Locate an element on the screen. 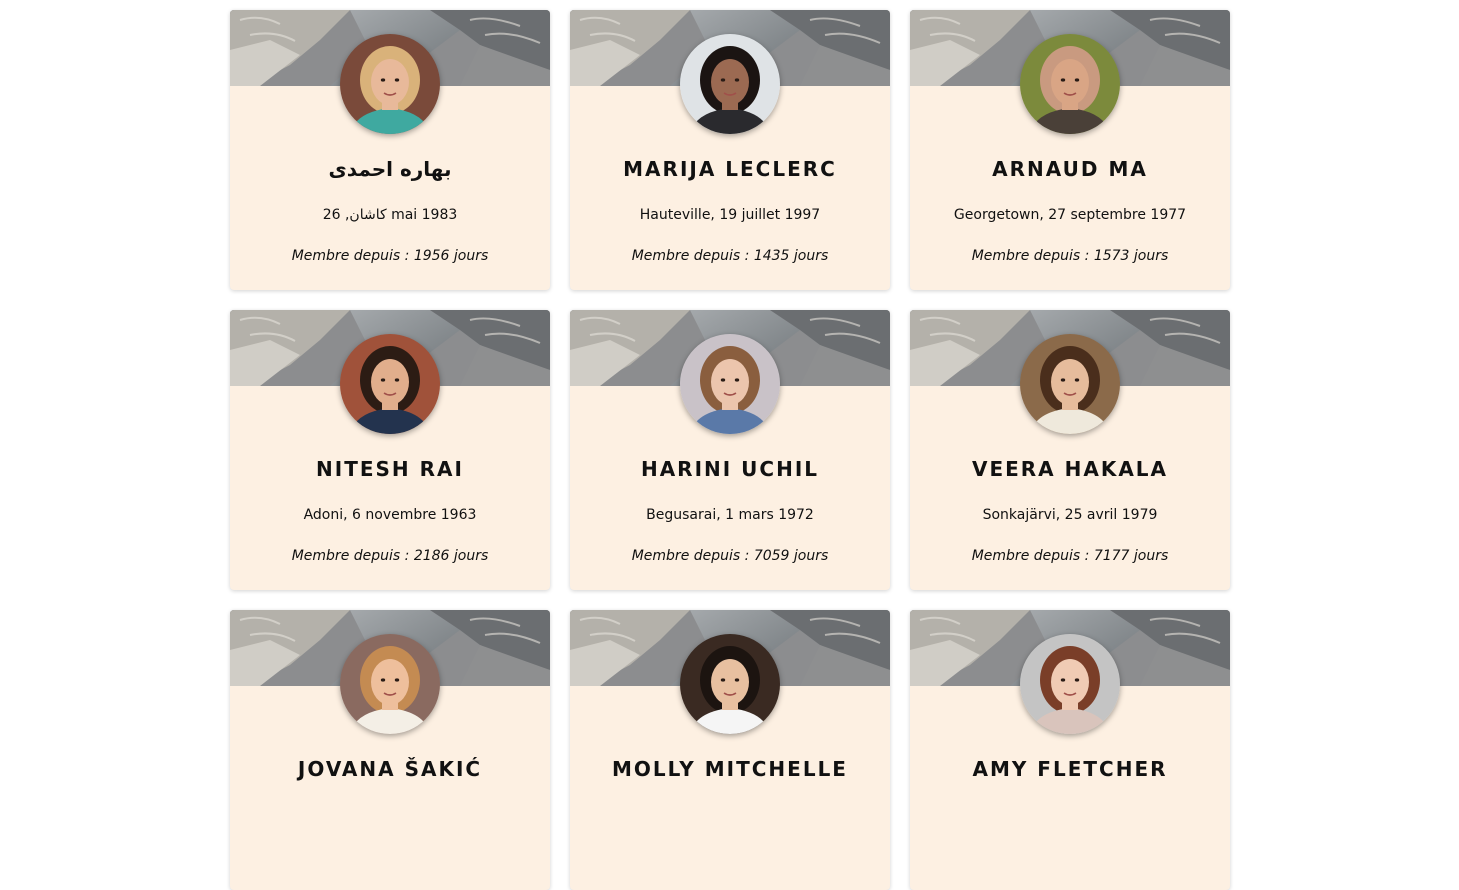  profile-birth: کاشان, 26 mai 1983 is located at coordinates (390, 215).